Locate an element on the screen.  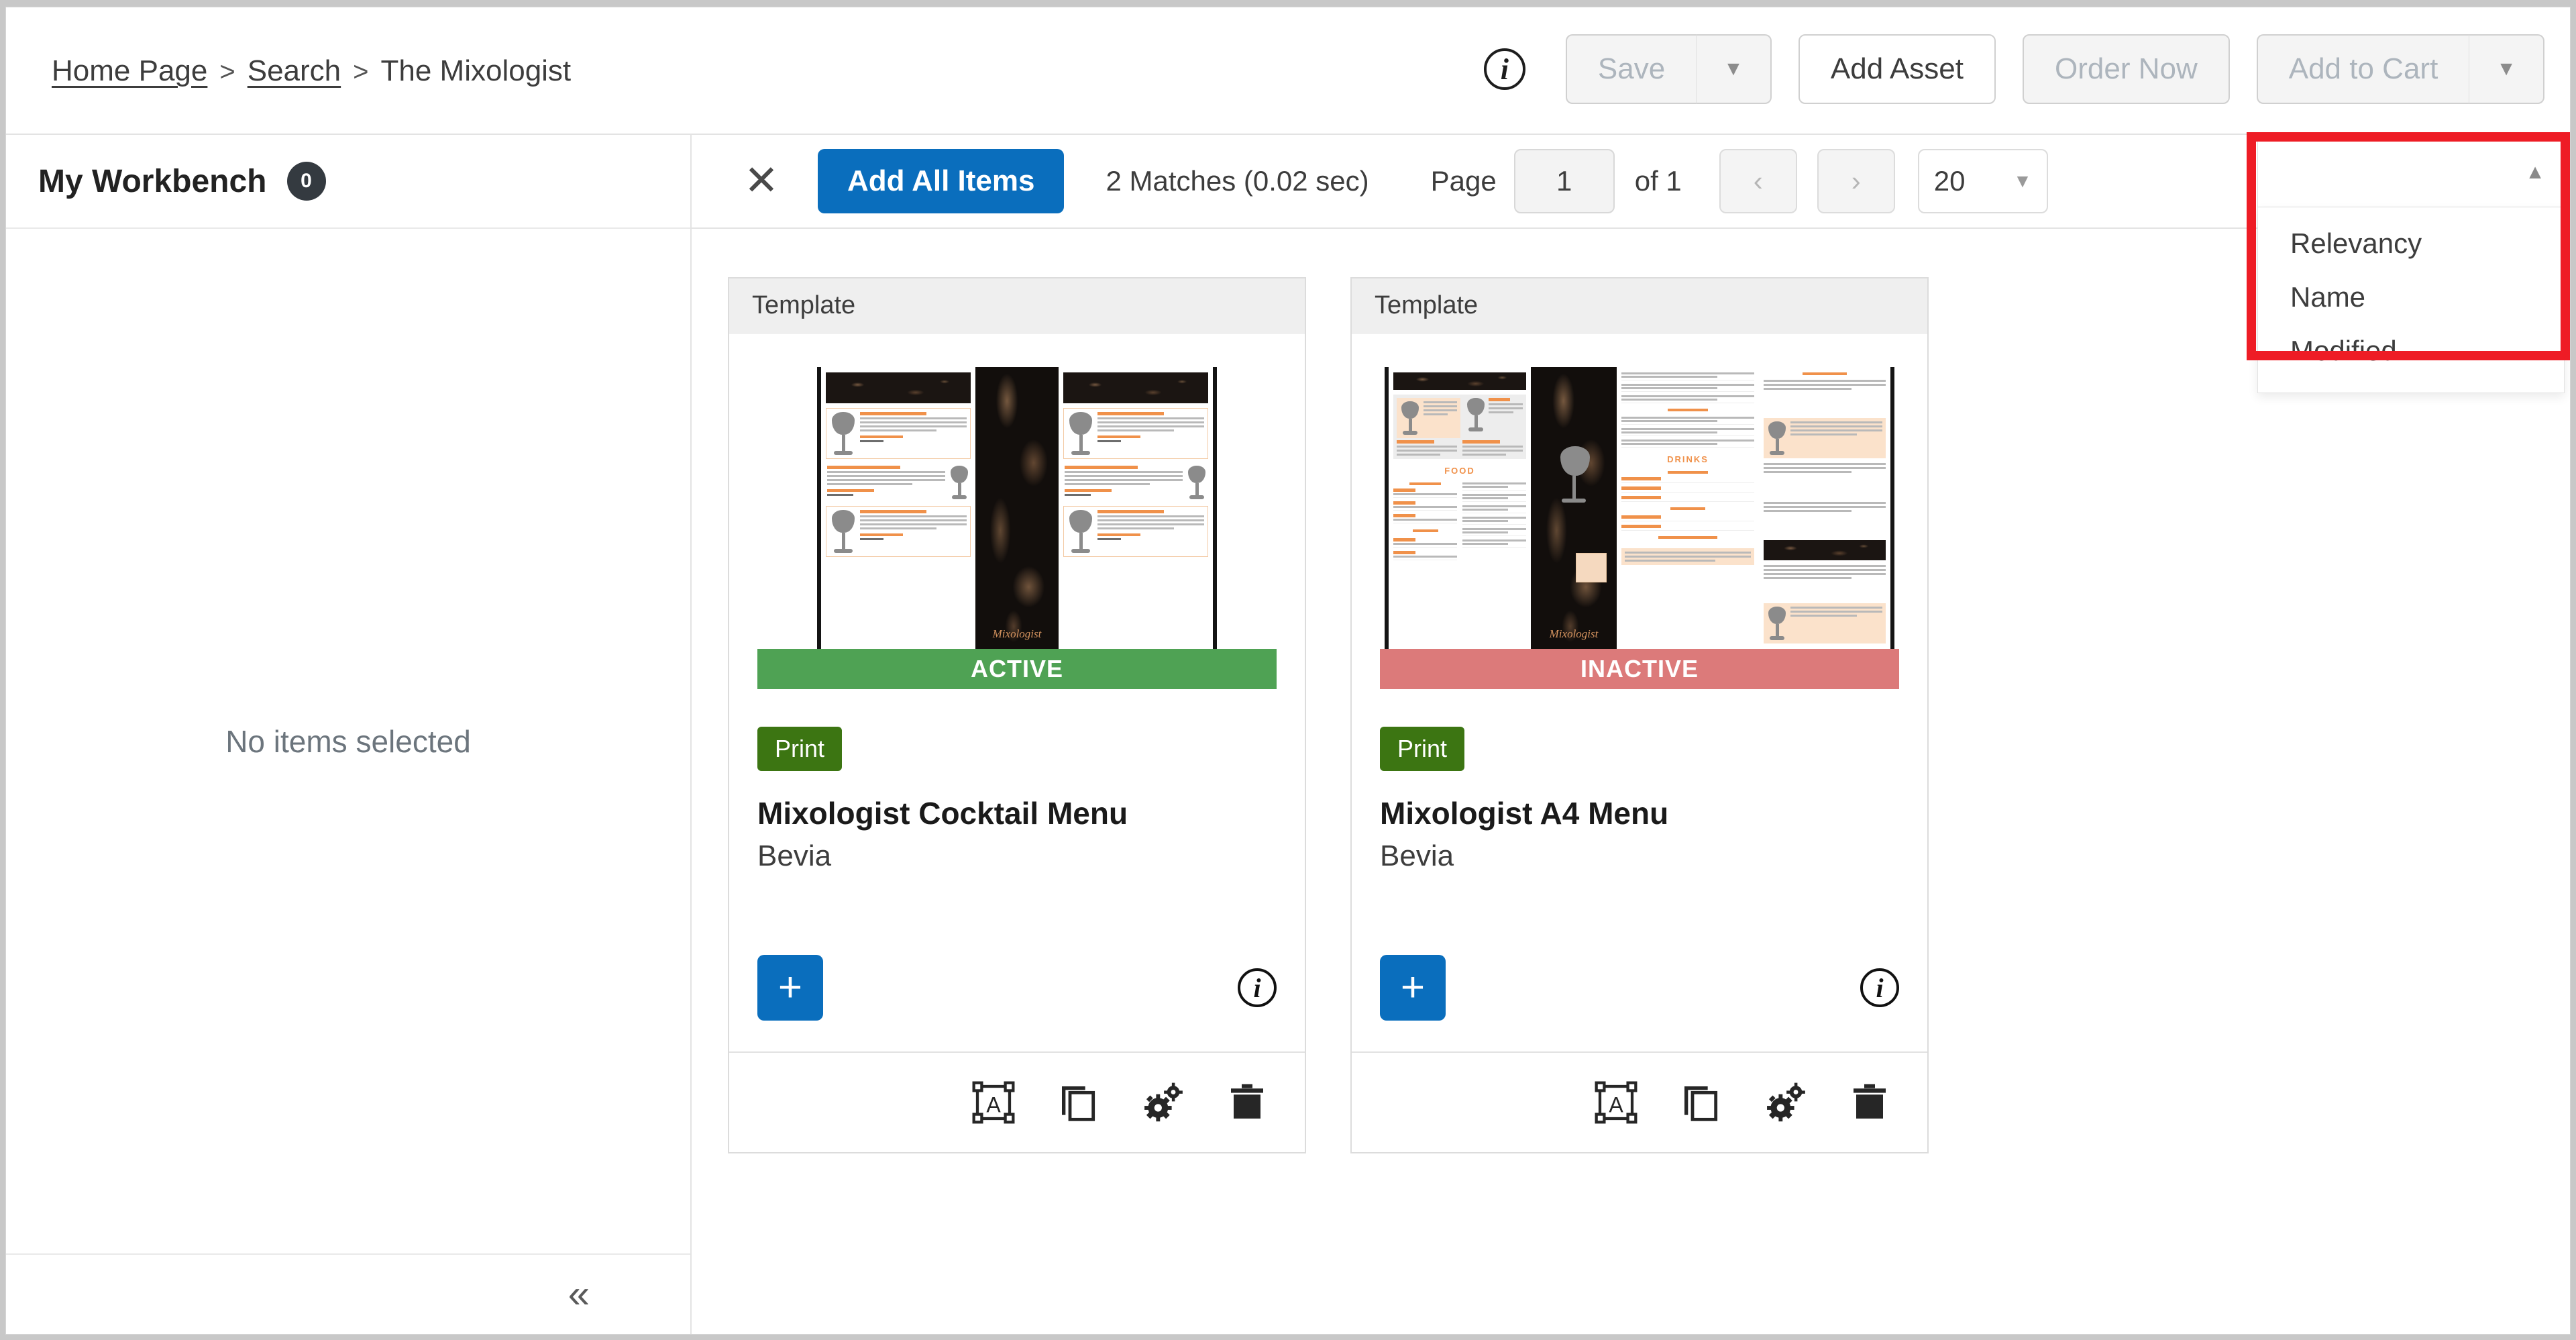
breadcrumb-home-page: Home Page is located at coordinates (129, 71).